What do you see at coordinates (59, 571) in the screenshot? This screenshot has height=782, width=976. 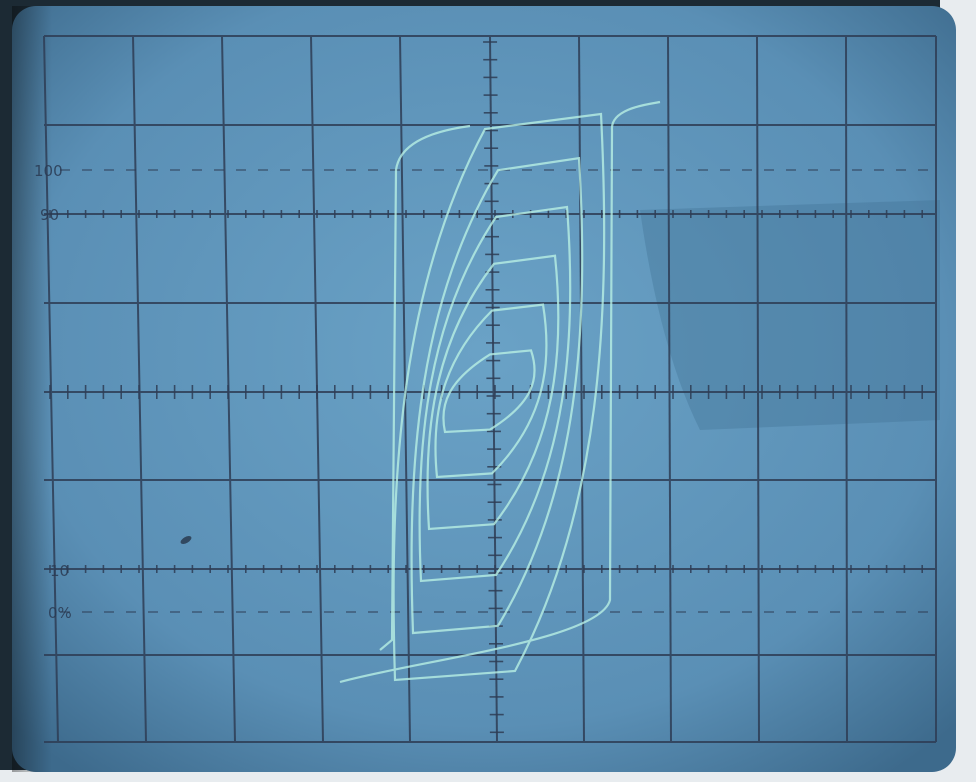 I see `label-10: 10` at bounding box center [59, 571].